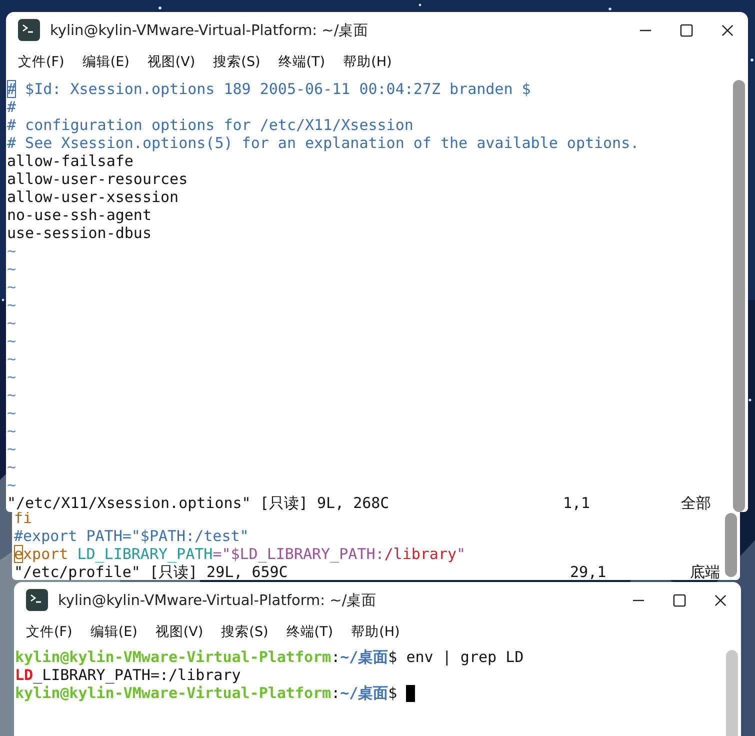 This screenshot has height=736, width=755. I want to click on terminal-line: LD_LIBRARY_PATH=:/library, so click(128, 675).